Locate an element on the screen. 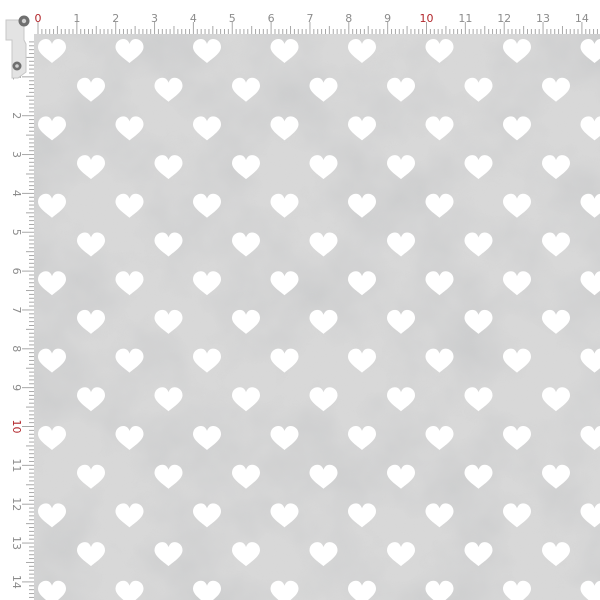 This screenshot has height=600, width=600. top-ruler-labels: 0 1 2 3 4 5 6 7 8 9 10 11 12 13 14 is located at coordinates (312, 18).